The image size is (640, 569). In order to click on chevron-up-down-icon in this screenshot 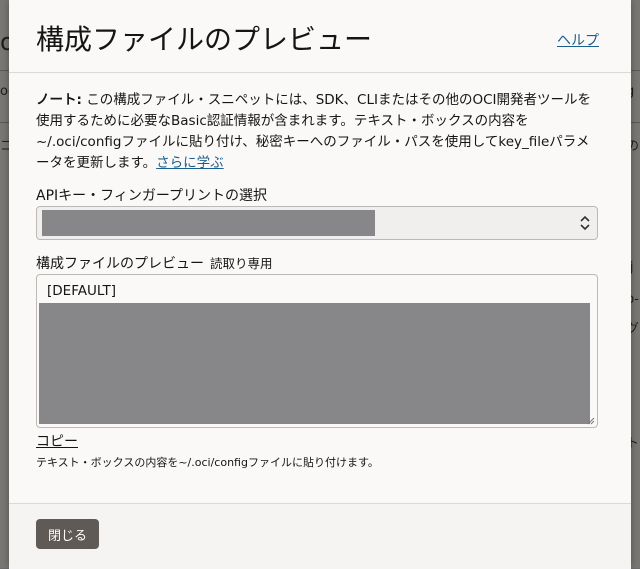, I will do `click(585, 223)`.